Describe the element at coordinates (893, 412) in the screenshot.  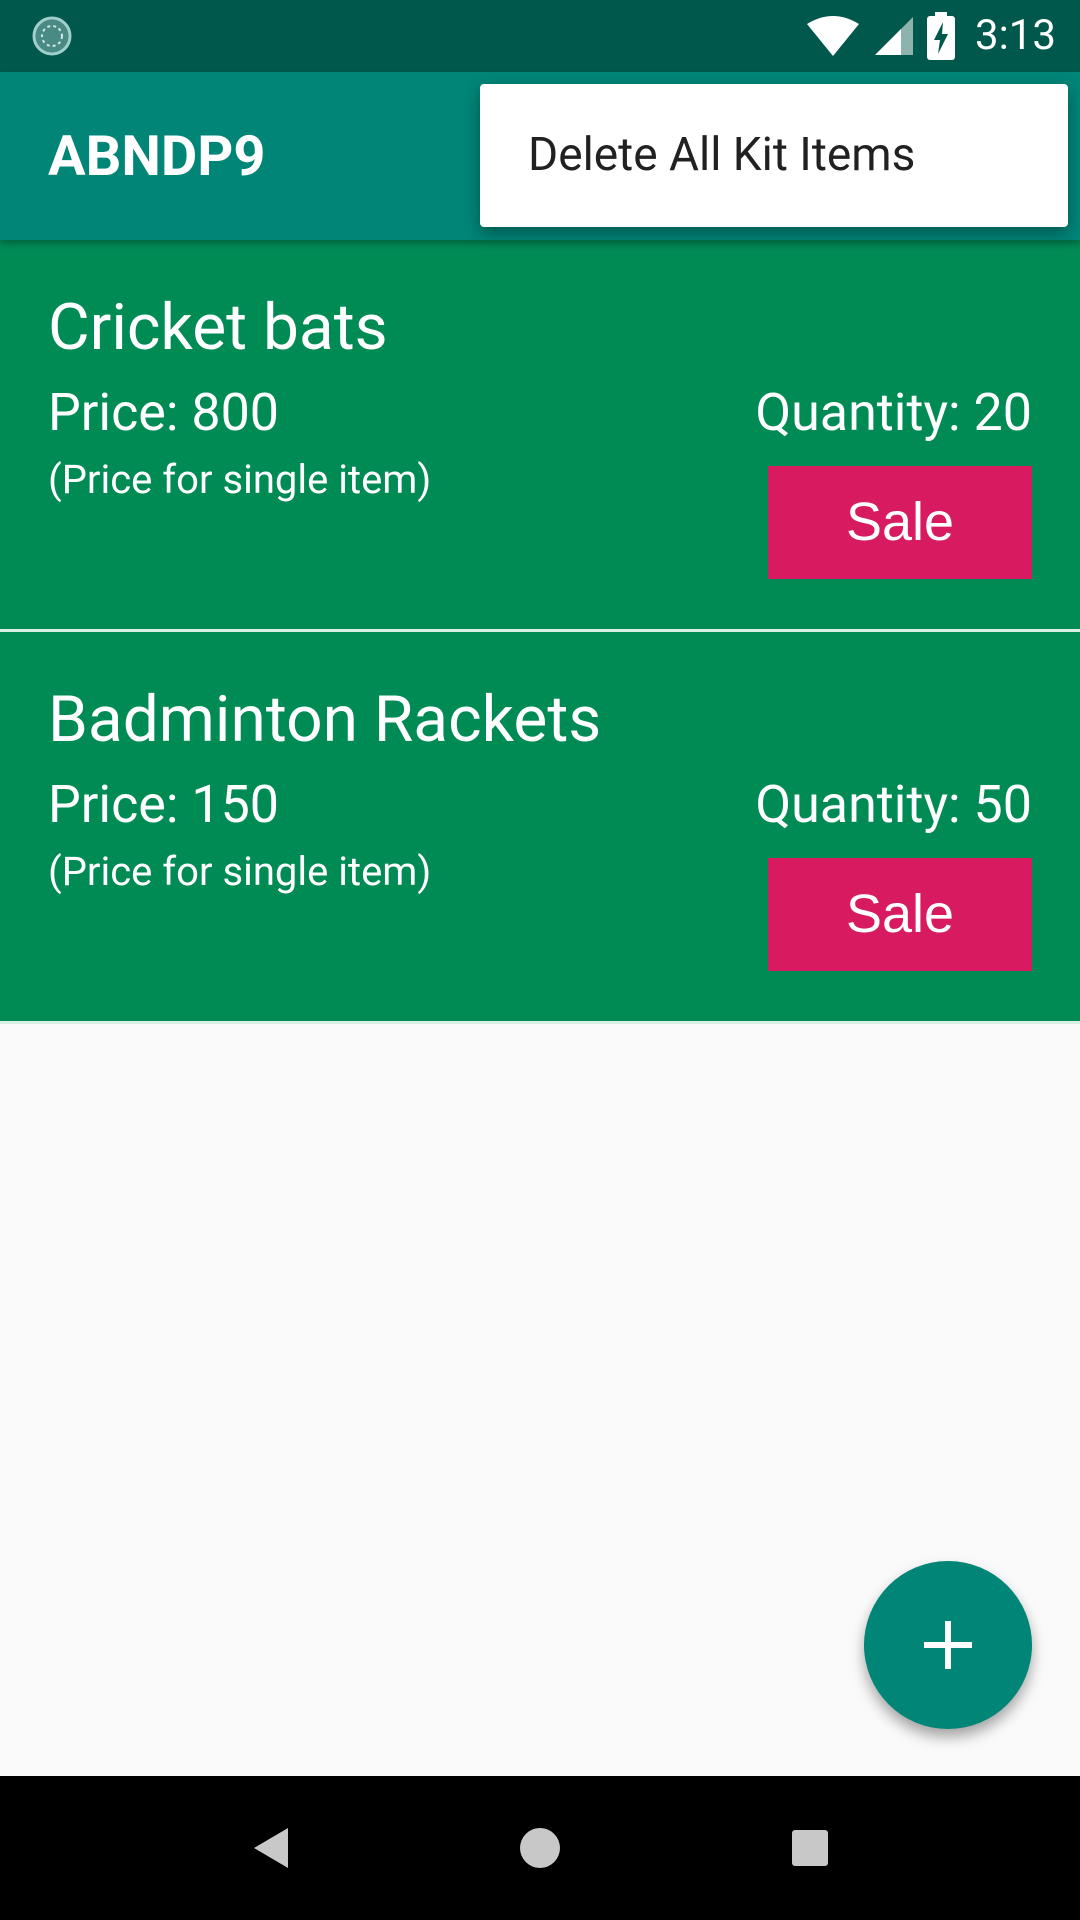
I see `item-quantity: Quantity: 20` at that location.